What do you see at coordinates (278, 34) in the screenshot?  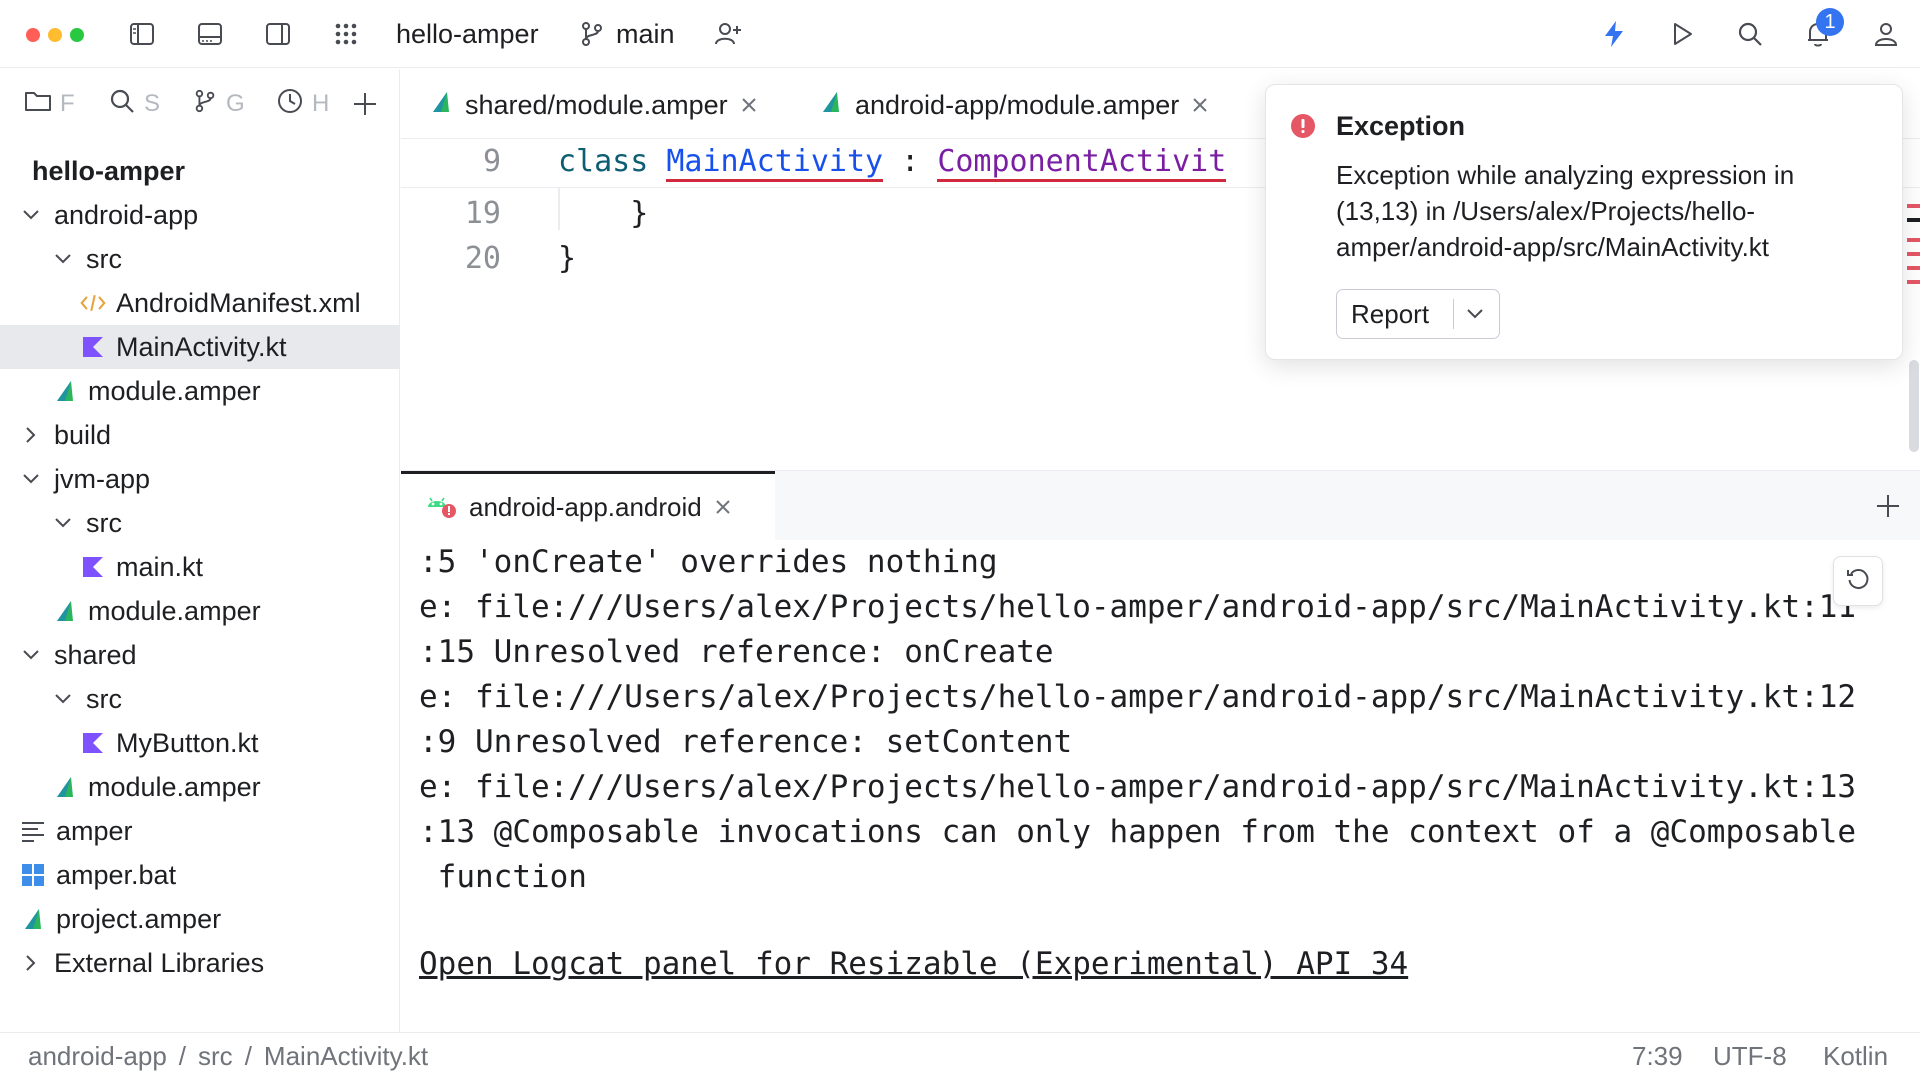 I see `toggle-right-panel-icon` at bounding box center [278, 34].